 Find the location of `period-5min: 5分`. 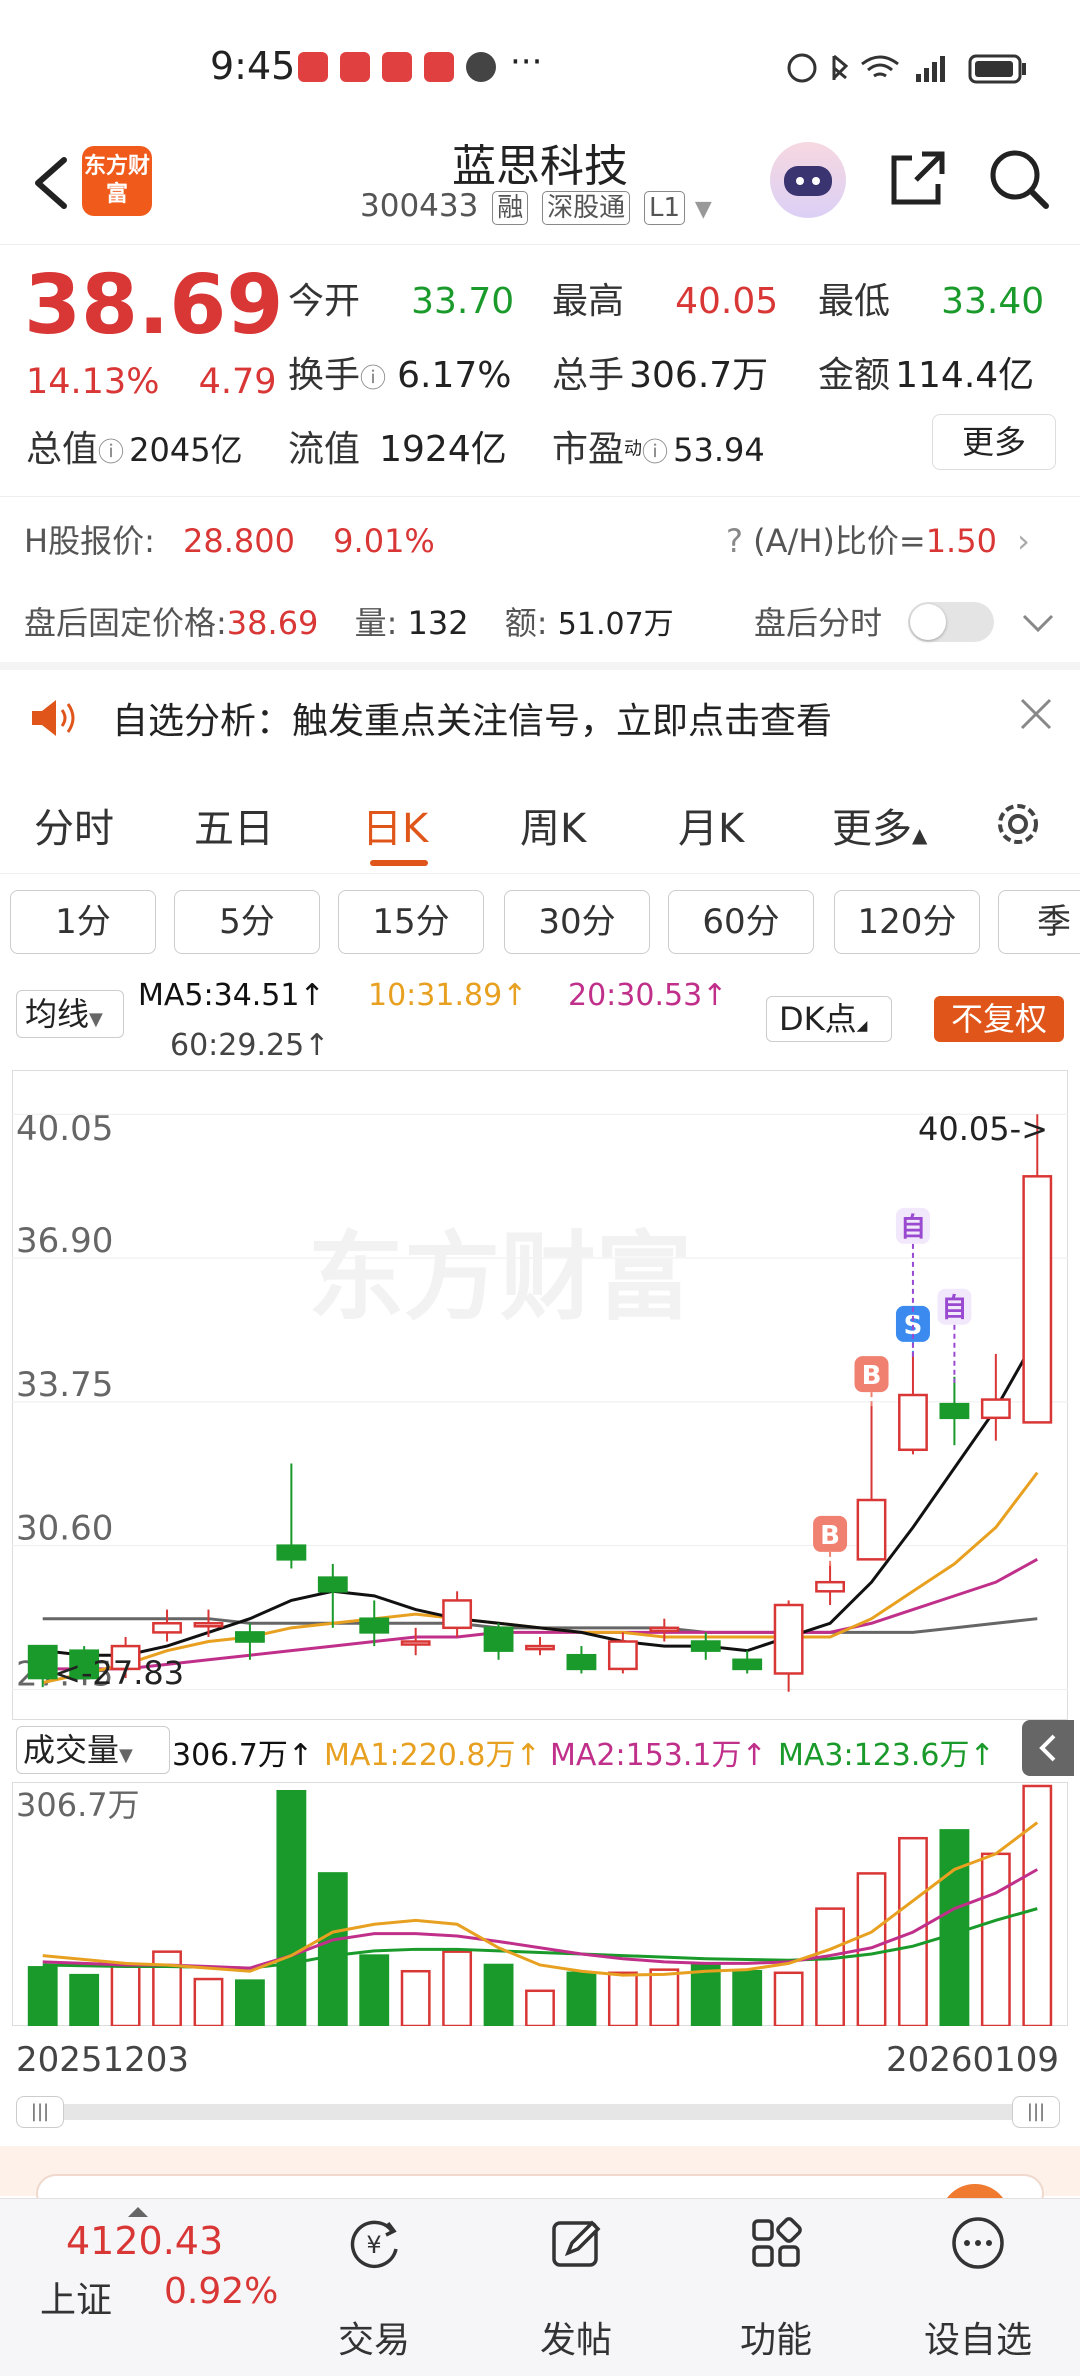

period-5min: 5分 is located at coordinates (247, 922).